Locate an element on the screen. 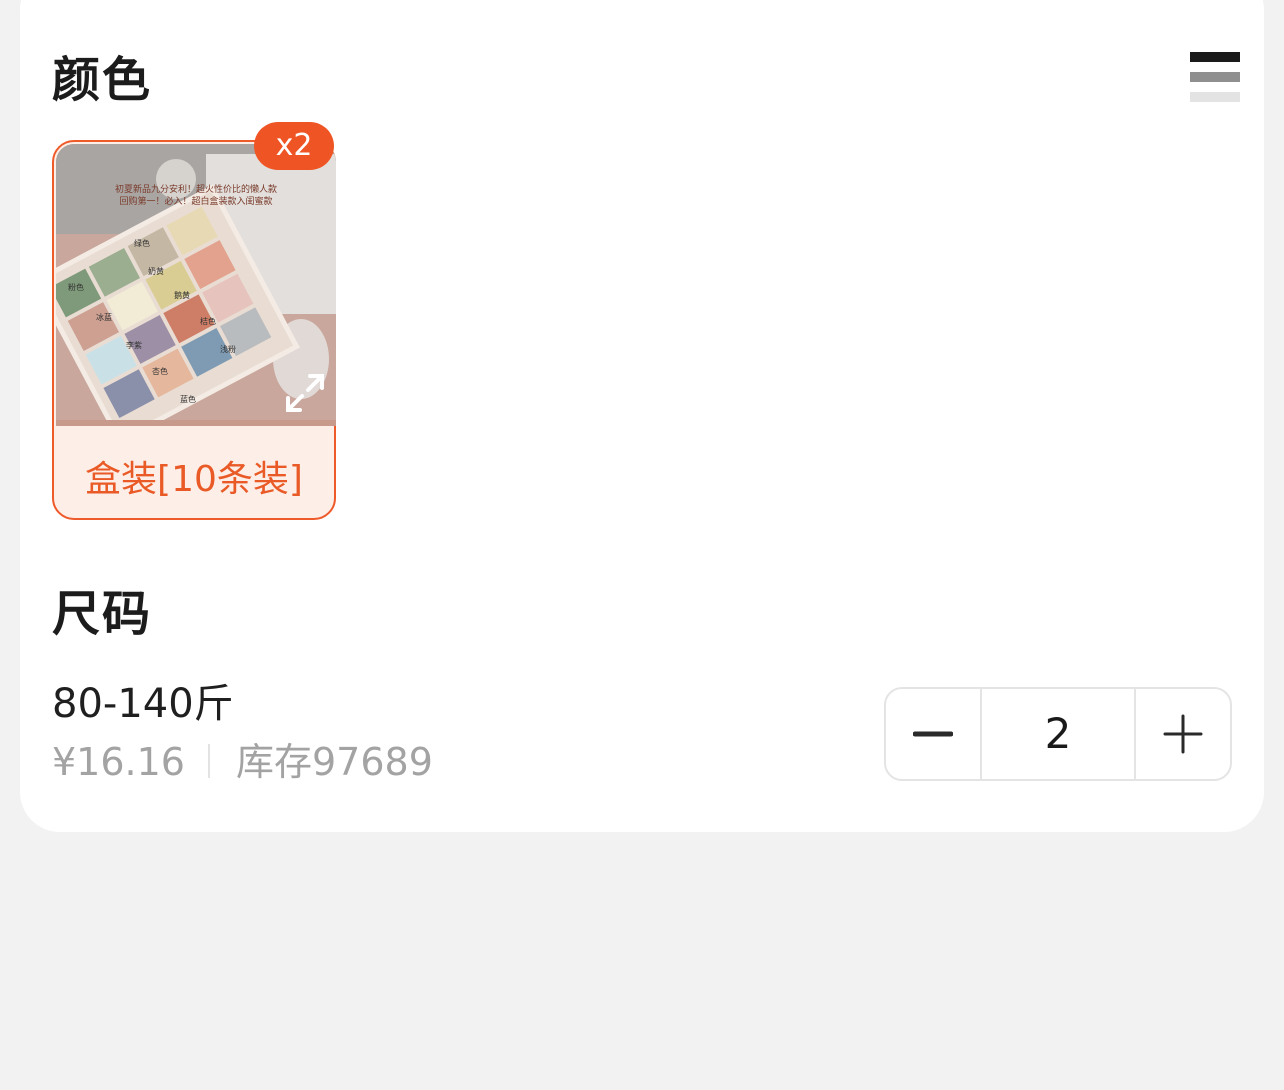 The height and width of the screenshot is (1090, 1284). minus-icon is located at coordinates (933, 734).